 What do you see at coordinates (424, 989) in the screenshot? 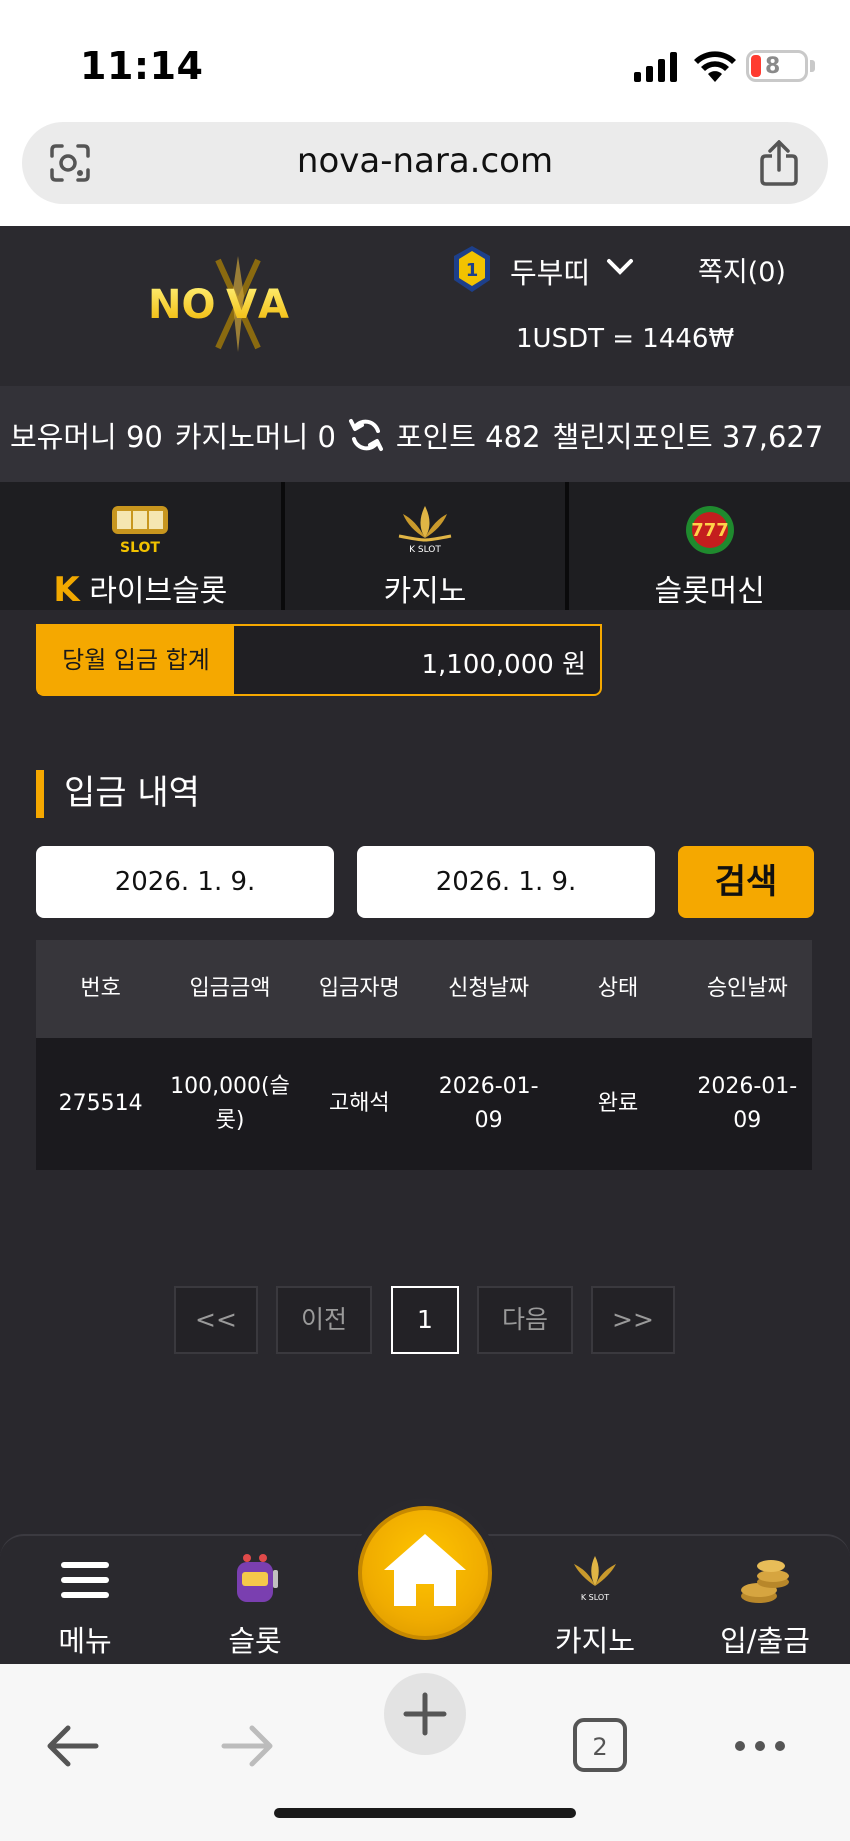
I see `table-header: 번호 입금금액 입금자명 신청날짜 상태 승인날짜` at bounding box center [424, 989].